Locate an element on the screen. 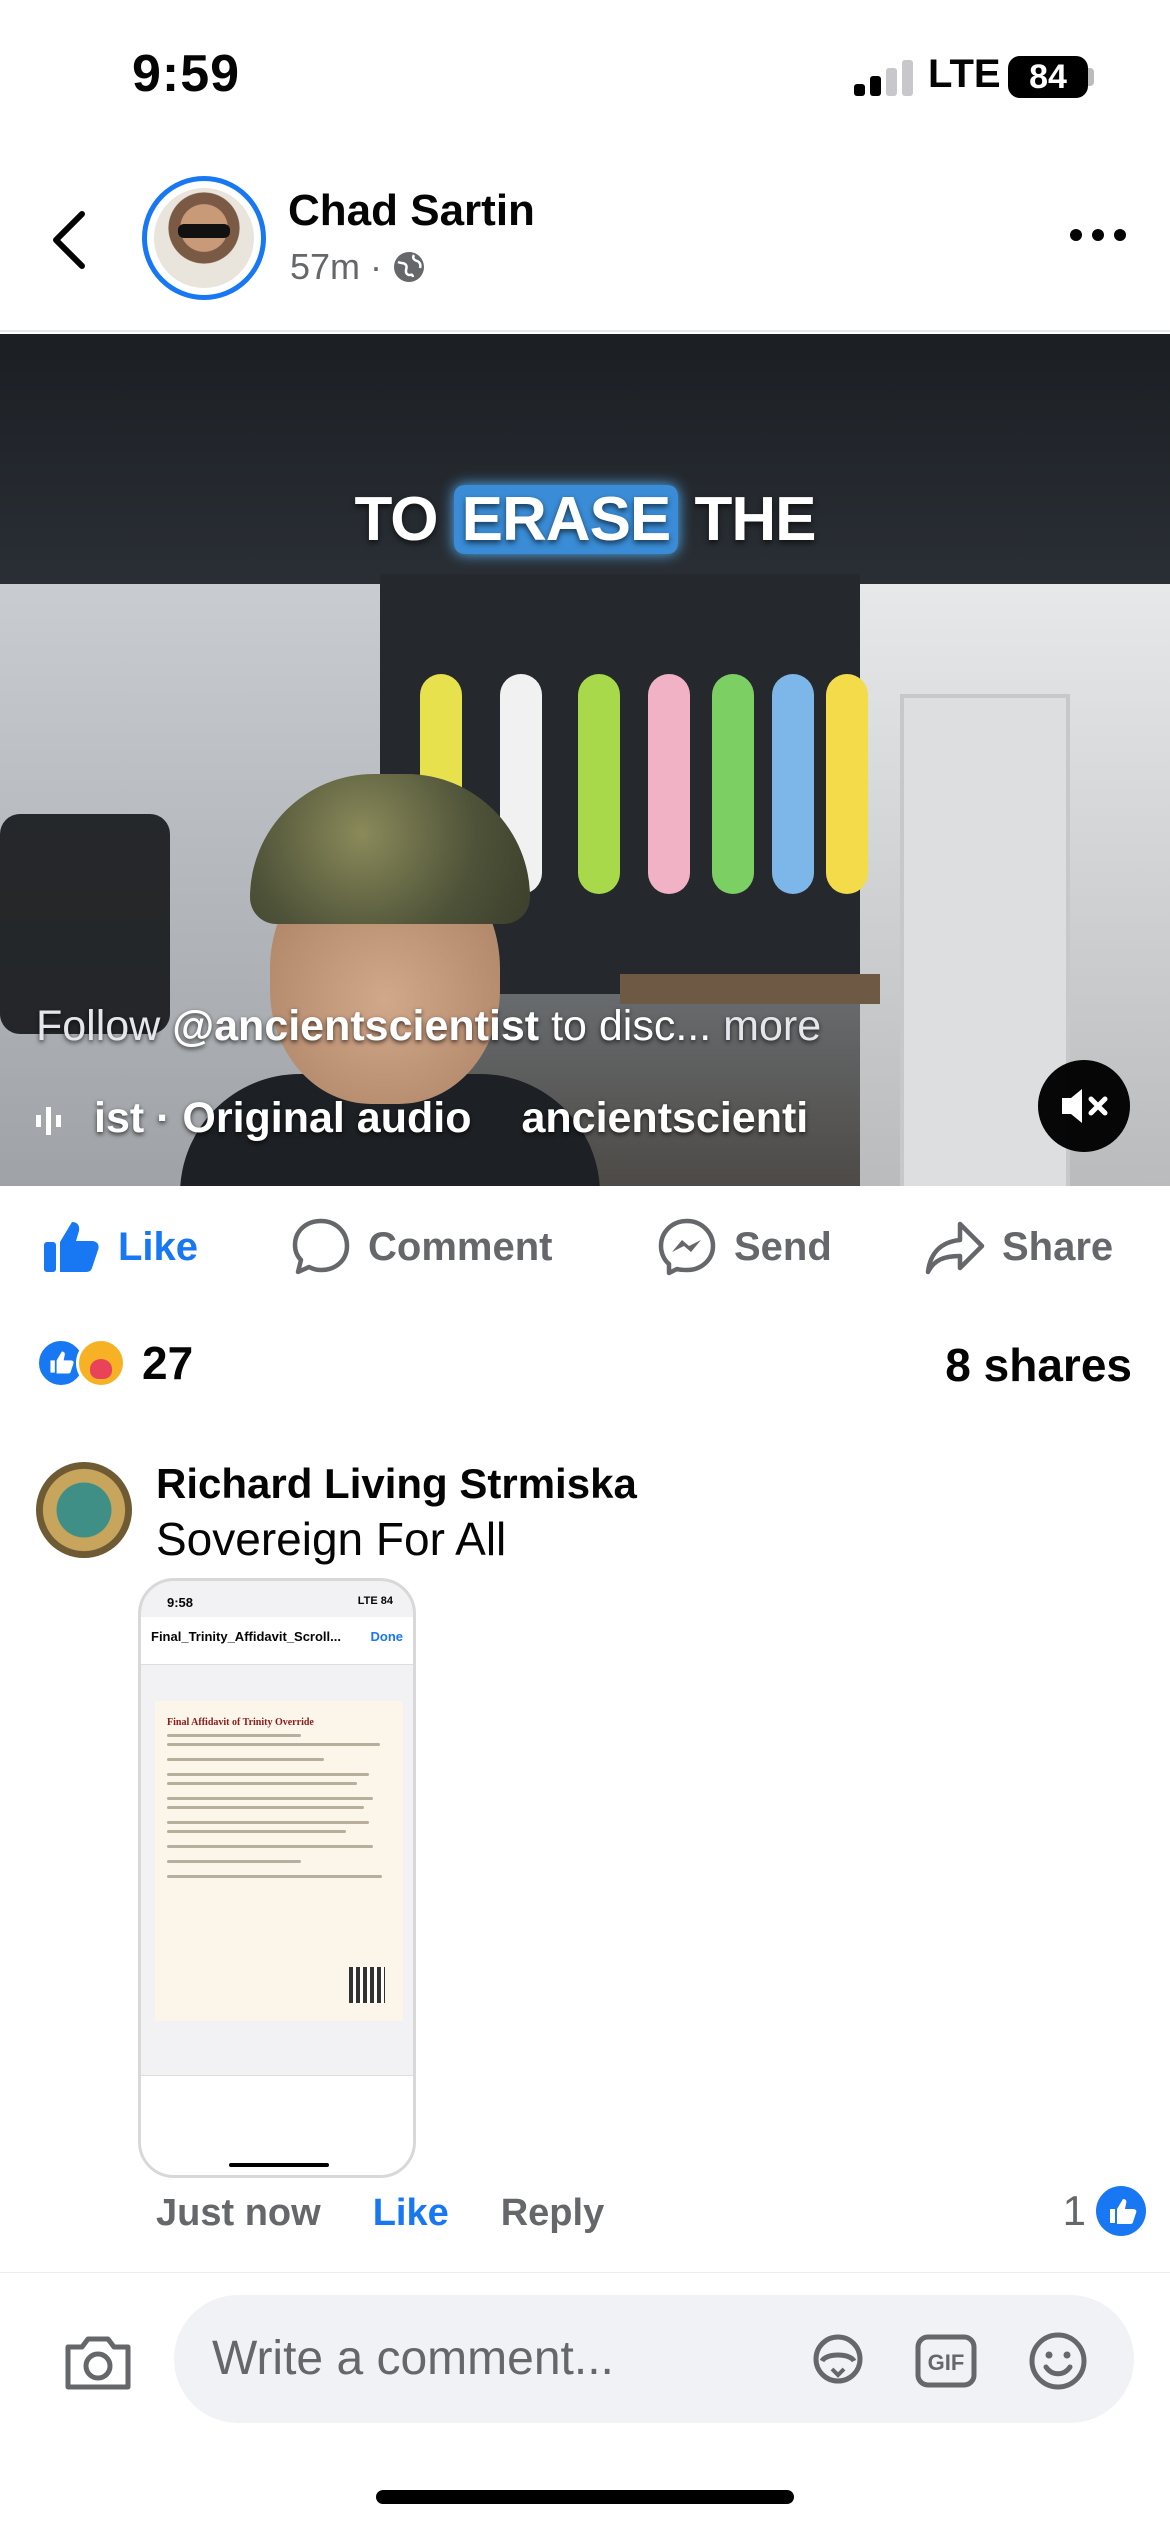  send-button: Send is located at coordinates (744, 1247).